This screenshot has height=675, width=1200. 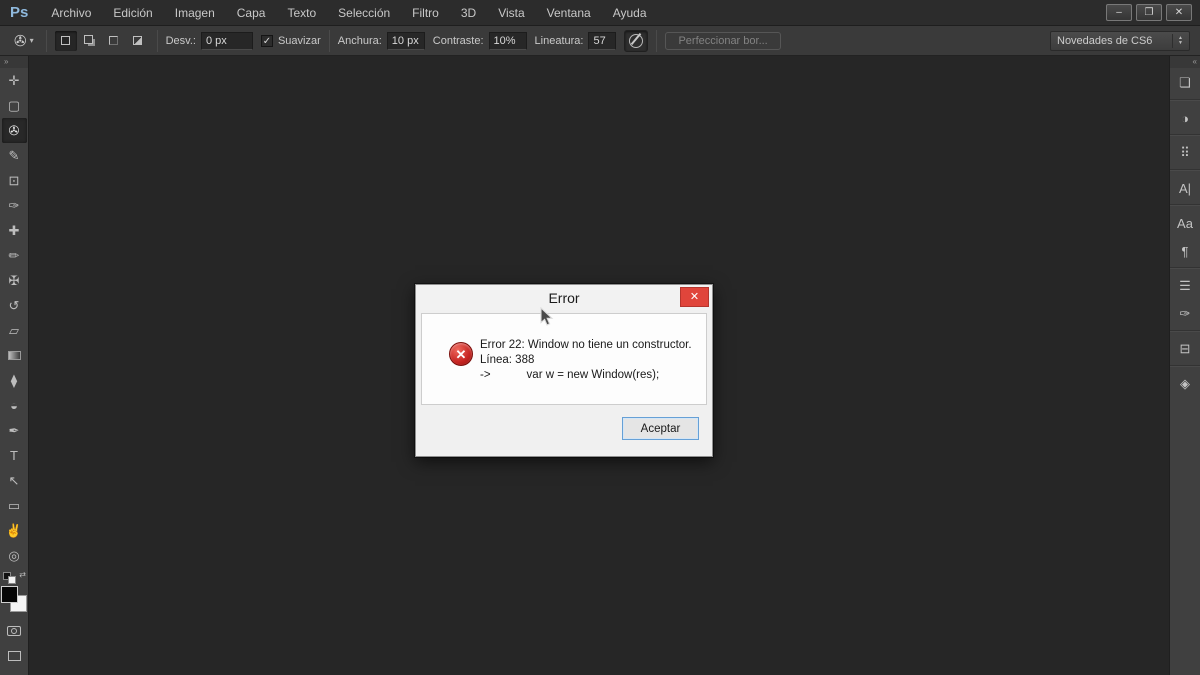 I want to click on paragraph-styles-panel-button: ¶, so click(x=1185, y=251).